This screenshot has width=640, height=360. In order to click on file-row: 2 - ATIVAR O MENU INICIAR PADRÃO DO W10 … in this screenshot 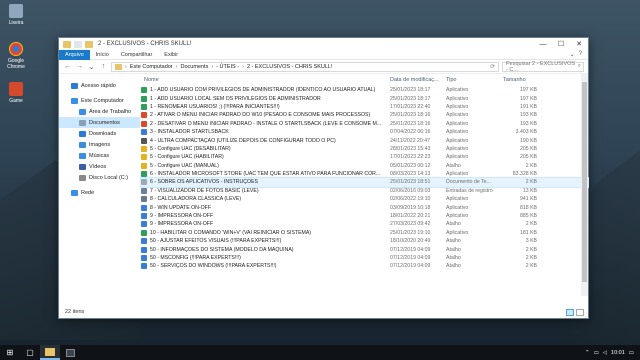, I will do `click(364, 115)`.